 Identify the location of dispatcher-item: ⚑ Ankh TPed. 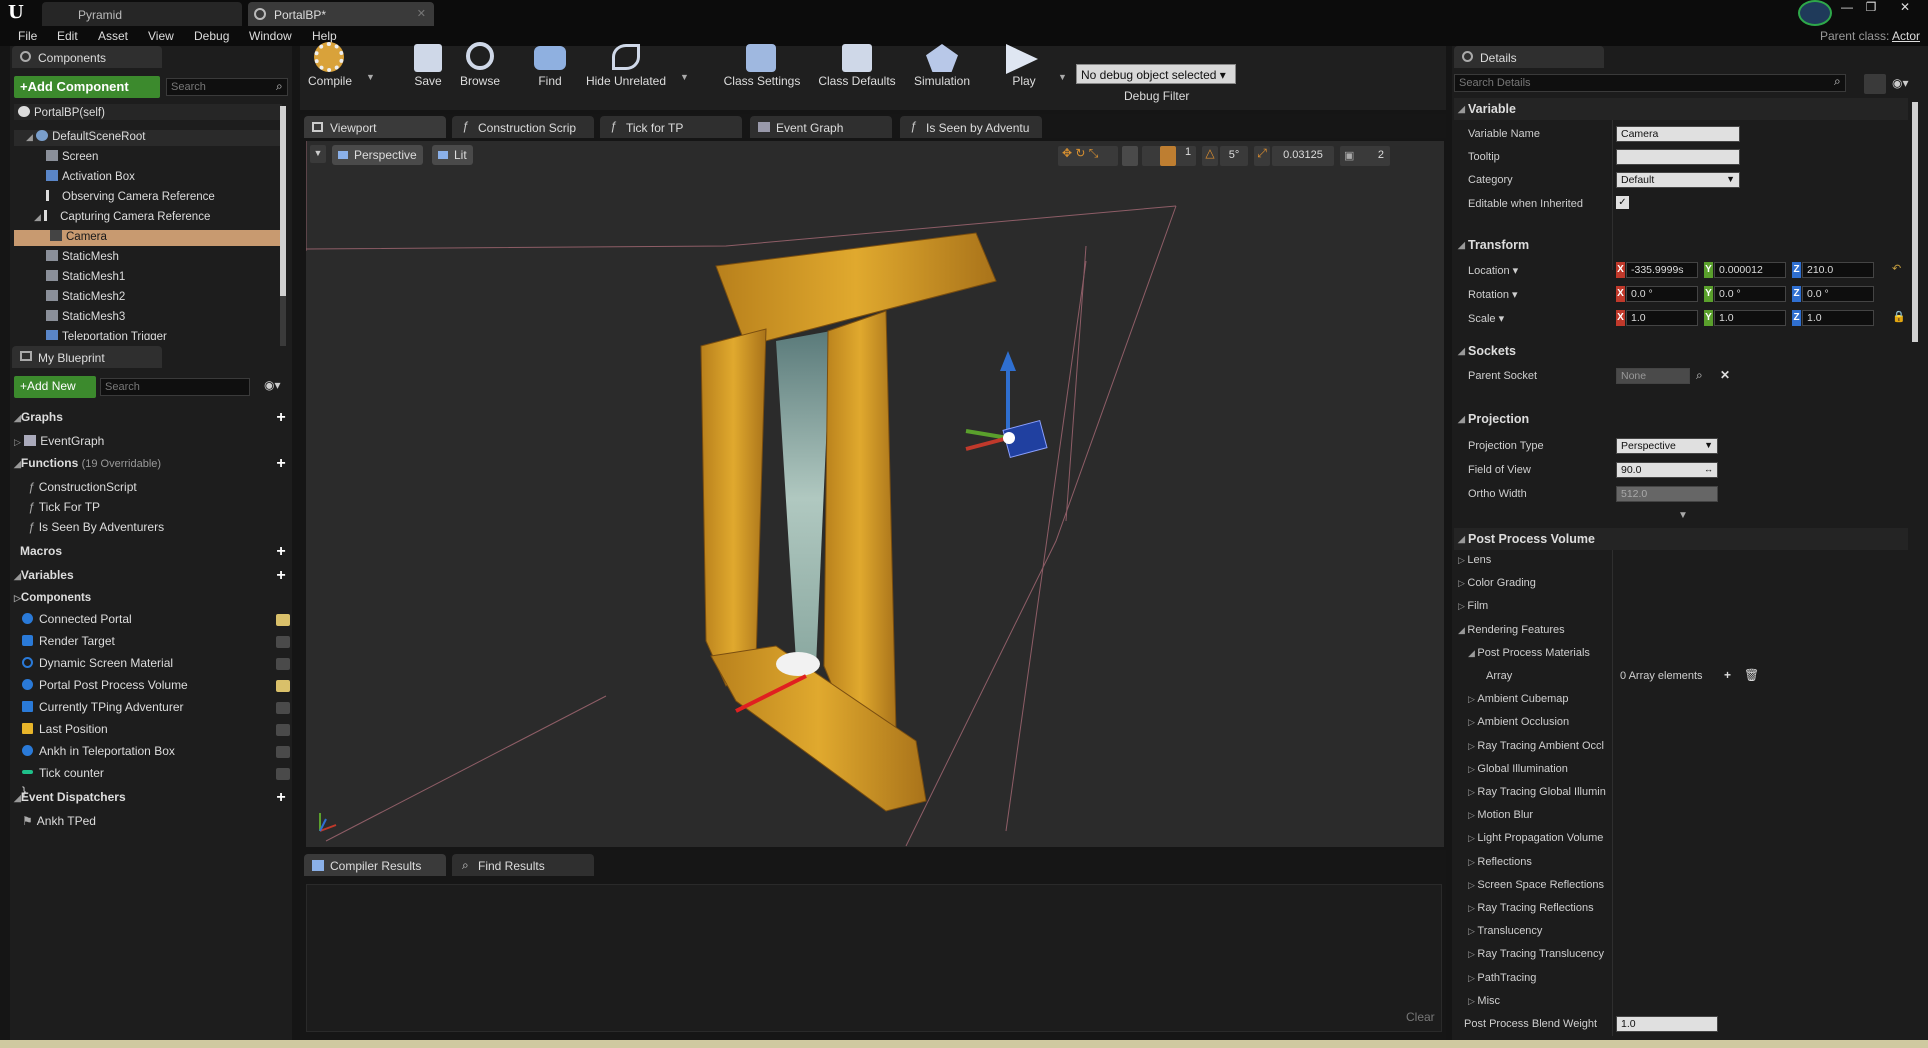
(59, 822).